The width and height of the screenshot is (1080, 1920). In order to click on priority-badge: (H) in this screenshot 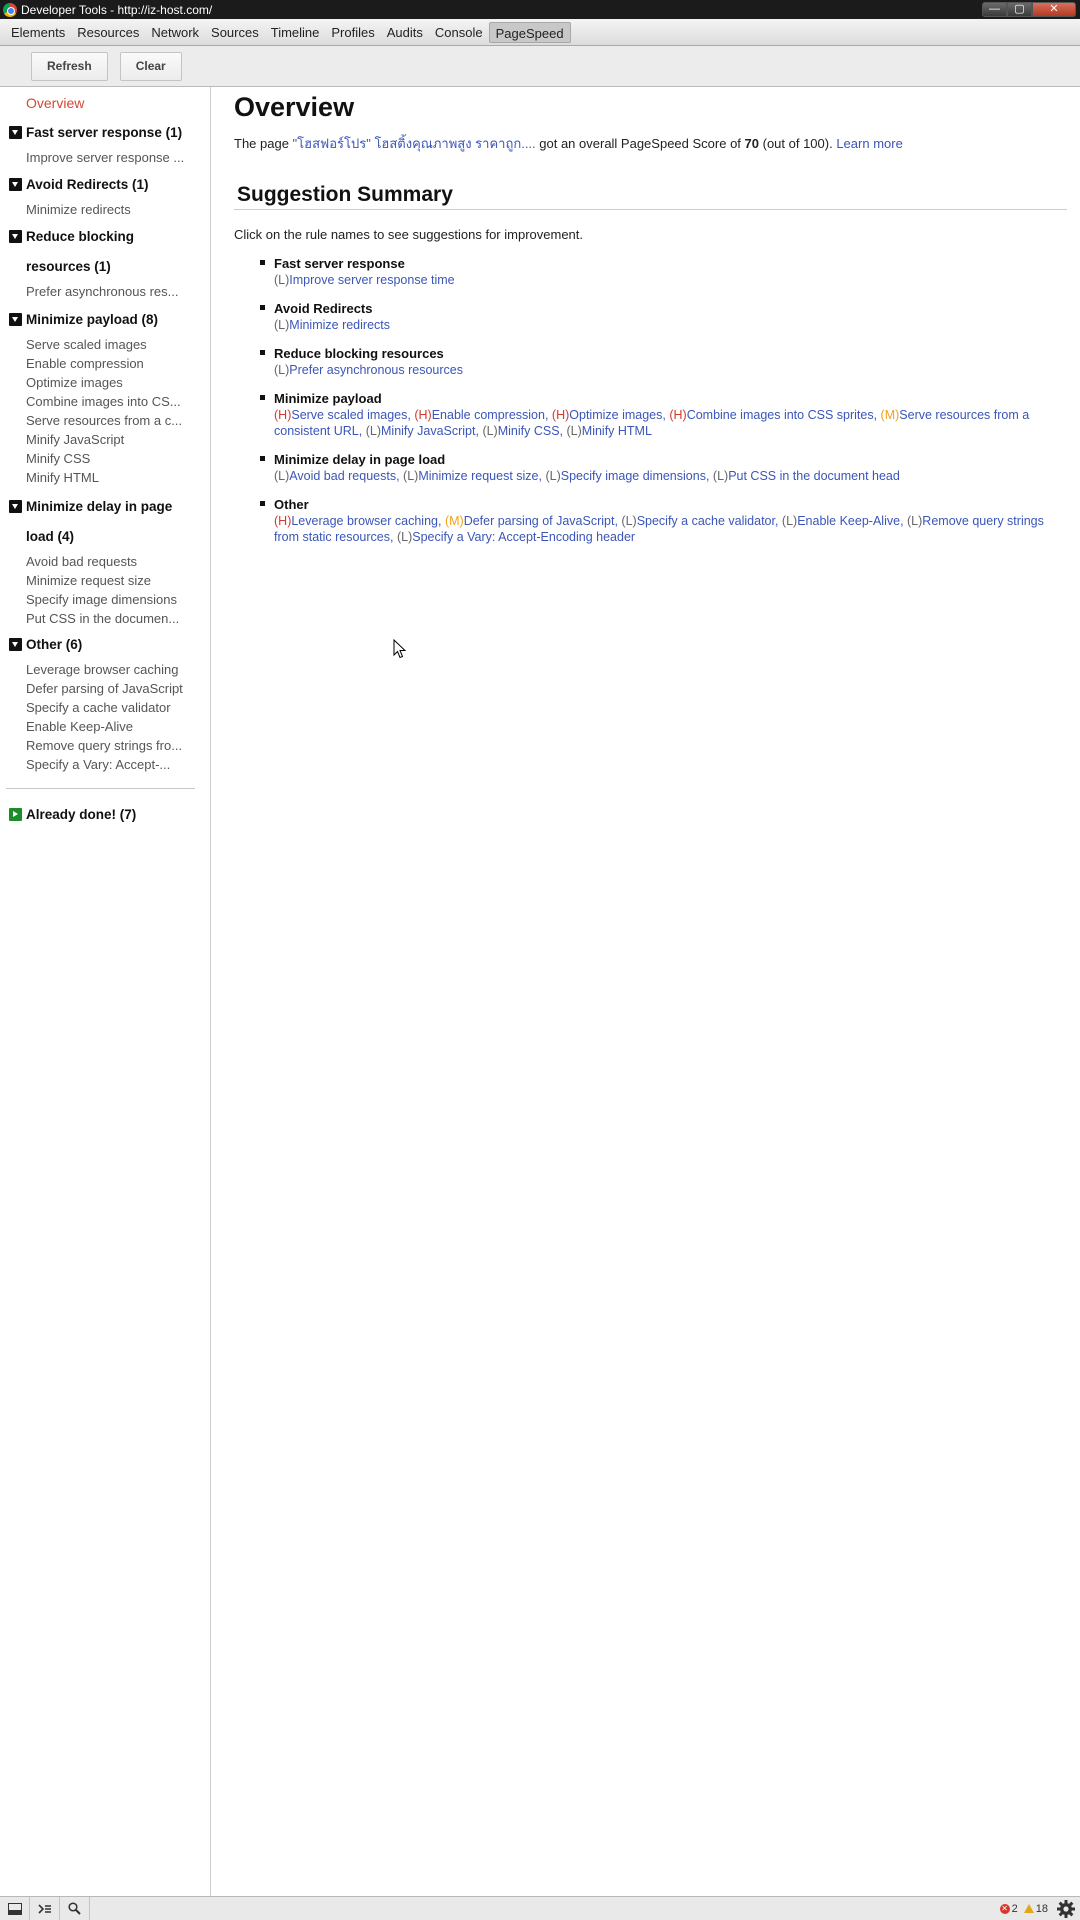, I will do `click(678, 415)`.